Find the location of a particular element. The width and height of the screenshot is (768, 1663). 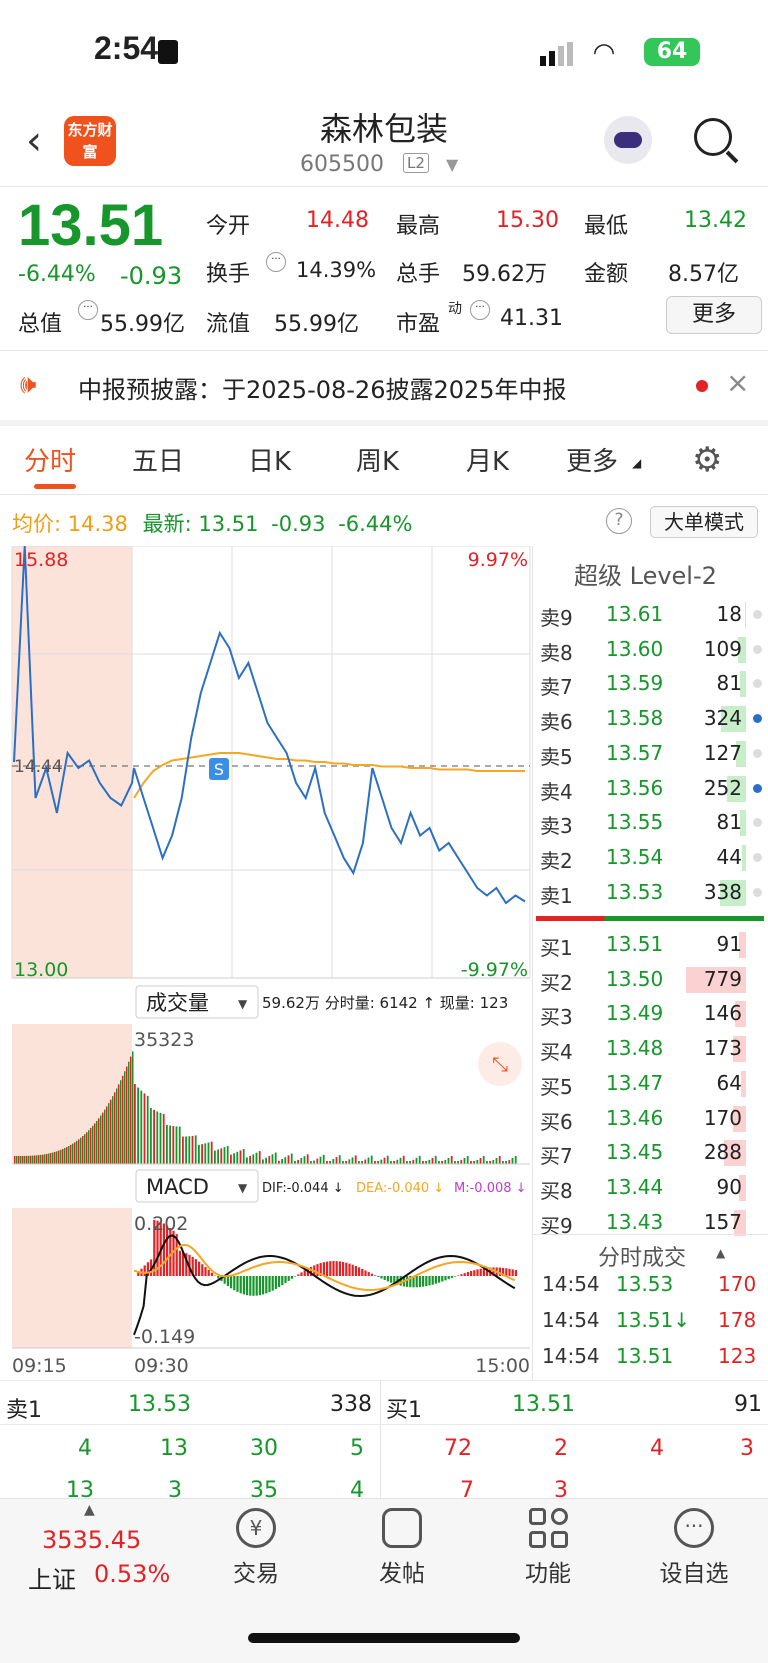

tab-weekly-k: 周K is located at coordinates (377, 459).